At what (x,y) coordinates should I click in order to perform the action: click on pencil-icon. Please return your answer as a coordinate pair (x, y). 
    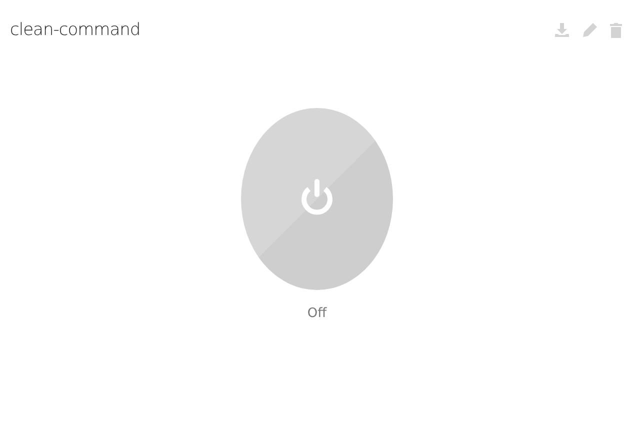
    Looking at the image, I should click on (590, 30).